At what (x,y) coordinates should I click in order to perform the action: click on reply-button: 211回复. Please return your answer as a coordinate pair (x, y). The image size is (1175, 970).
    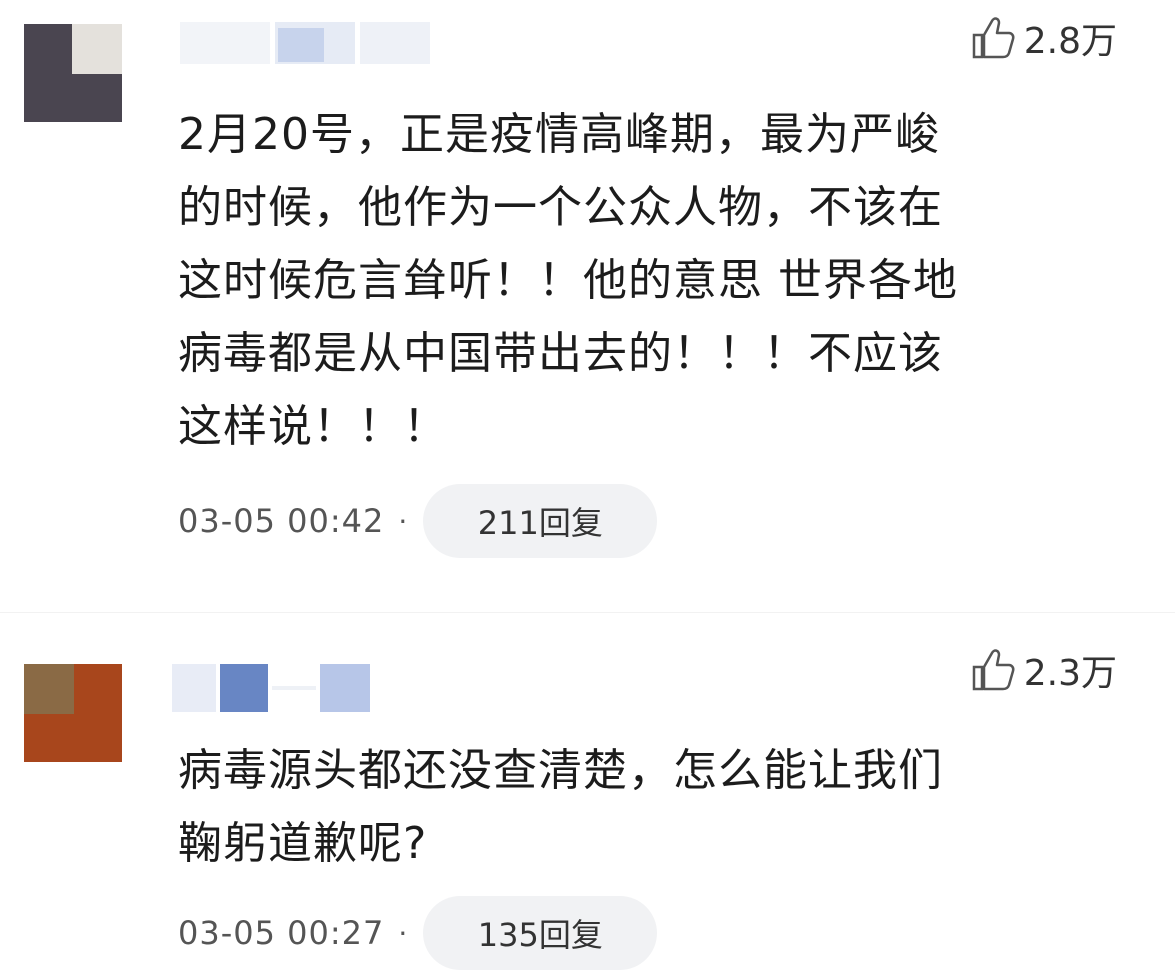
    Looking at the image, I should click on (540, 521).